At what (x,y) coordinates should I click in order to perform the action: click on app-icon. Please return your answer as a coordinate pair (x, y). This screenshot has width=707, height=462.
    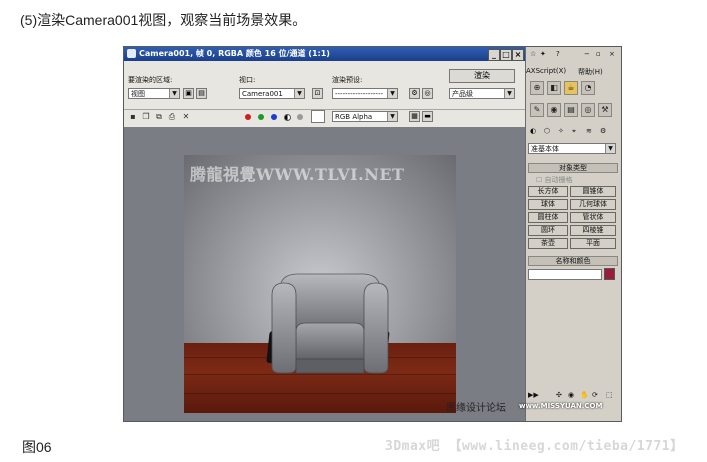
    Looking at the image, I should click on (131, 53).